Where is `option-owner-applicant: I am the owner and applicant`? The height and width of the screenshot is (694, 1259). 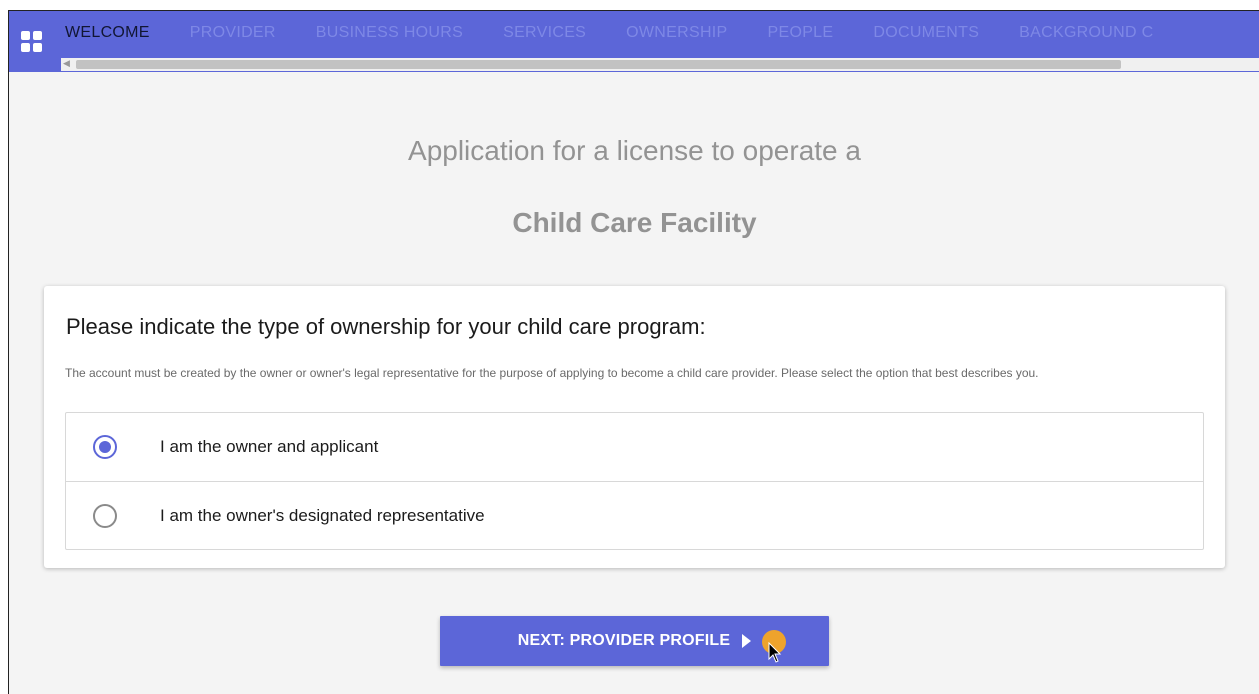
option-owner-applicant: I am the owner and applicant is located at coordinates (634, 447).